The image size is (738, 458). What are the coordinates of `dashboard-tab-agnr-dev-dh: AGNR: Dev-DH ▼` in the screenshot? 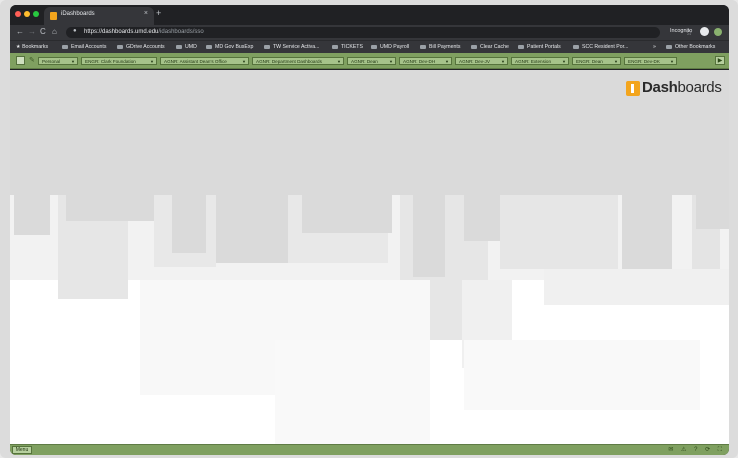 It's located at (425, 61).